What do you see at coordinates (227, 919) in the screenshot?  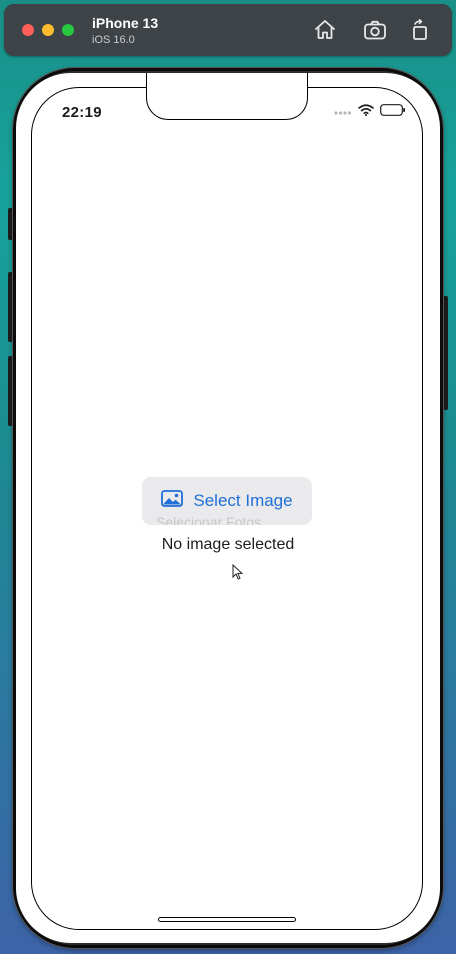 I see `home-indicator` at bounding box center [227, 919].